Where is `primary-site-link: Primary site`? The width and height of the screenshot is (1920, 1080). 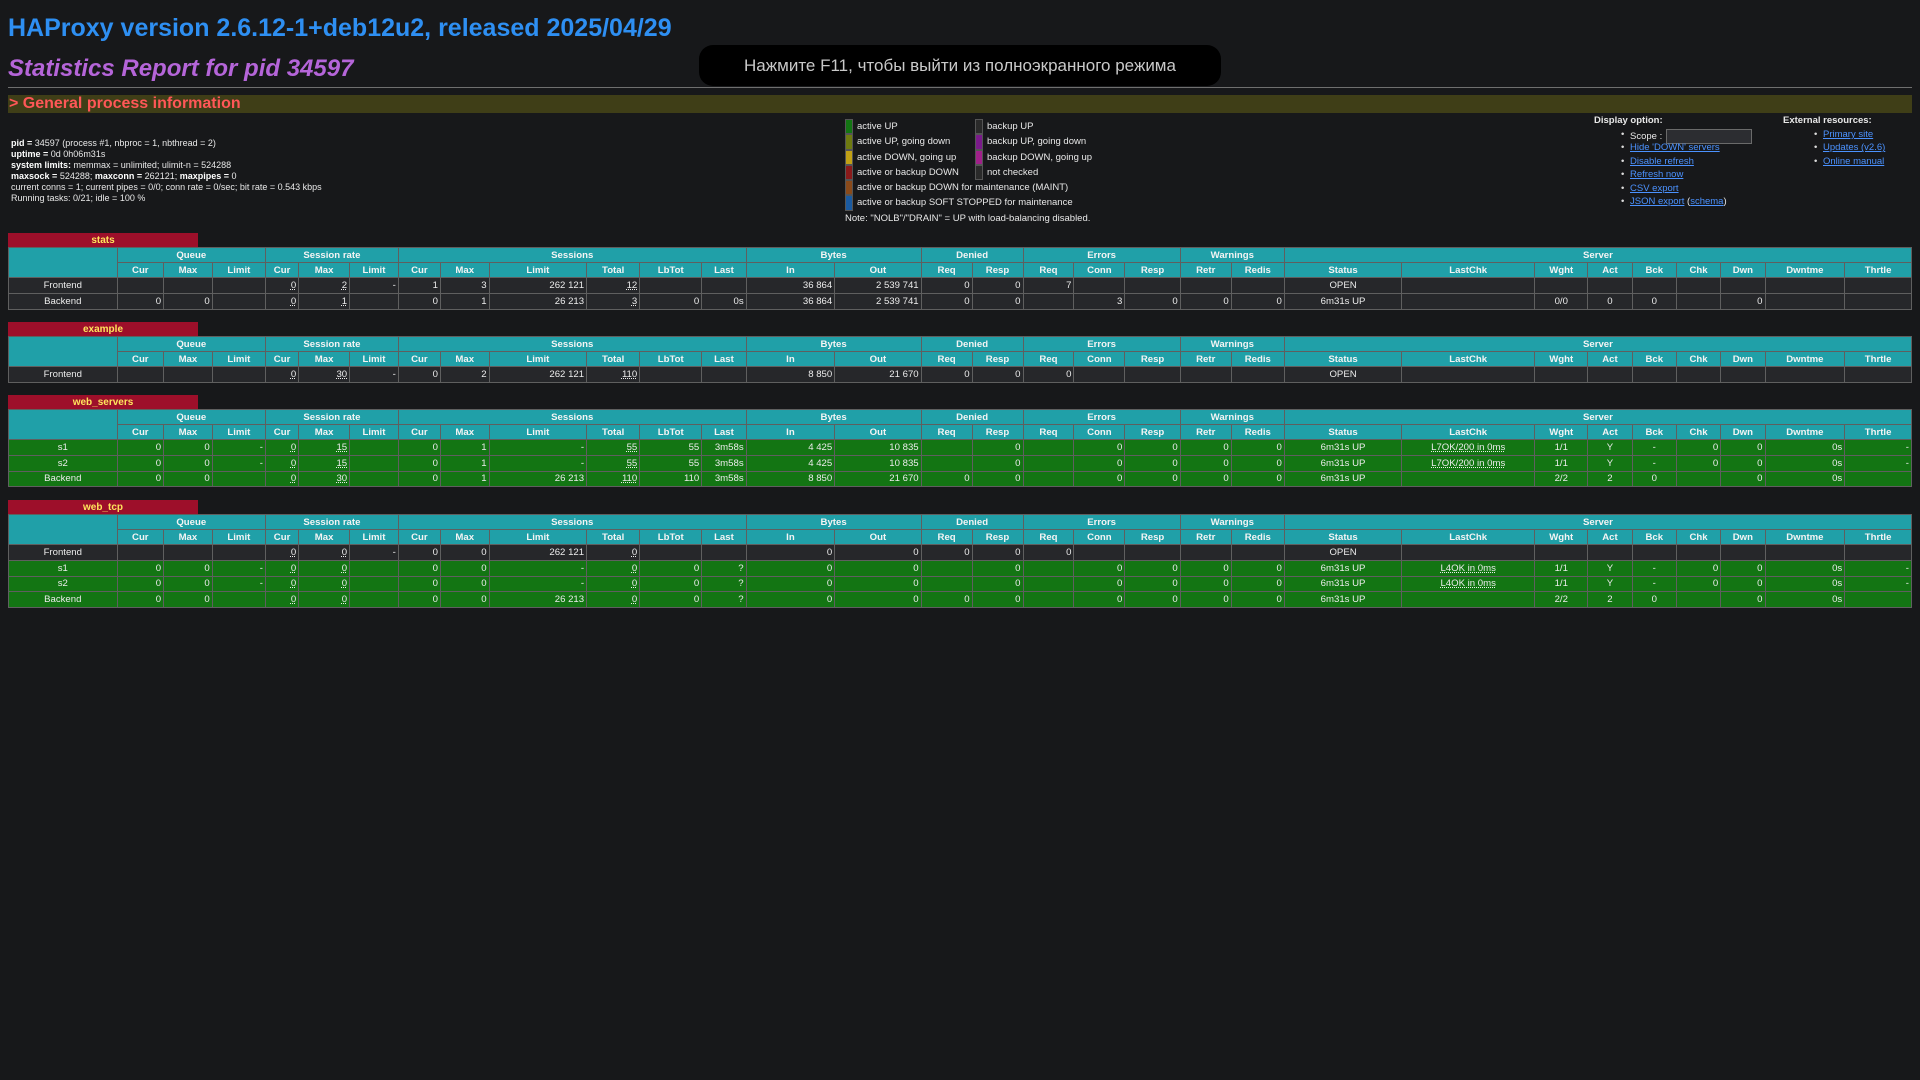 primary-site-link: Primary site is located at coordinates (1848, 134).